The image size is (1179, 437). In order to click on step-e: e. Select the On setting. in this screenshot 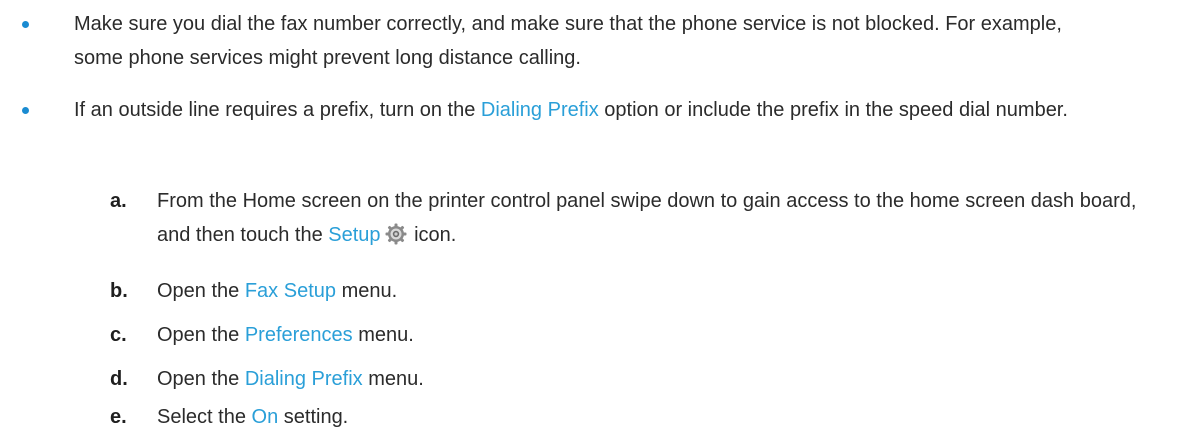, I will do `click(589, 417)`.